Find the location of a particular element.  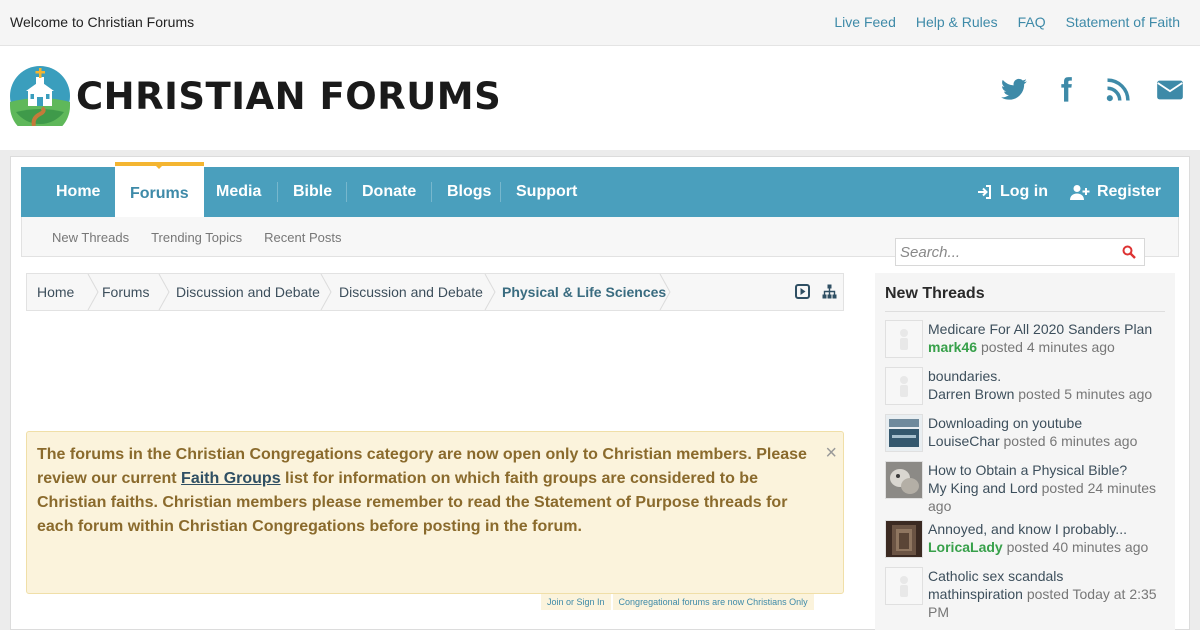

register-button: Register is located at coordinates (1115, 192).